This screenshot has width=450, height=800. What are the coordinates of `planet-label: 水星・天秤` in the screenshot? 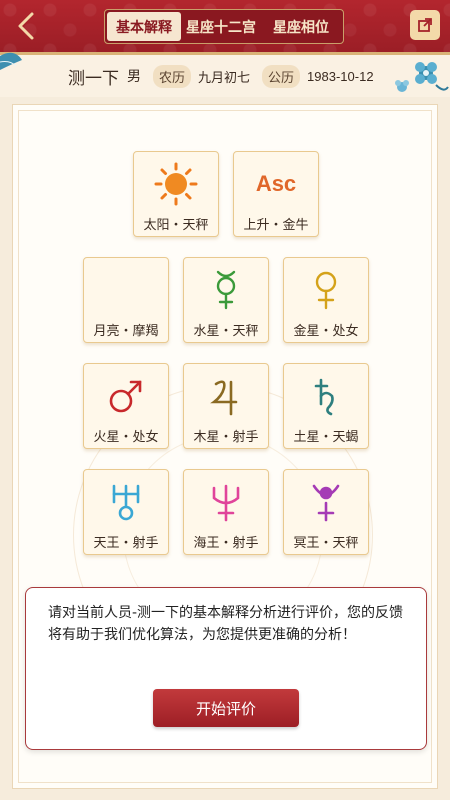 It's located at (226, 331).